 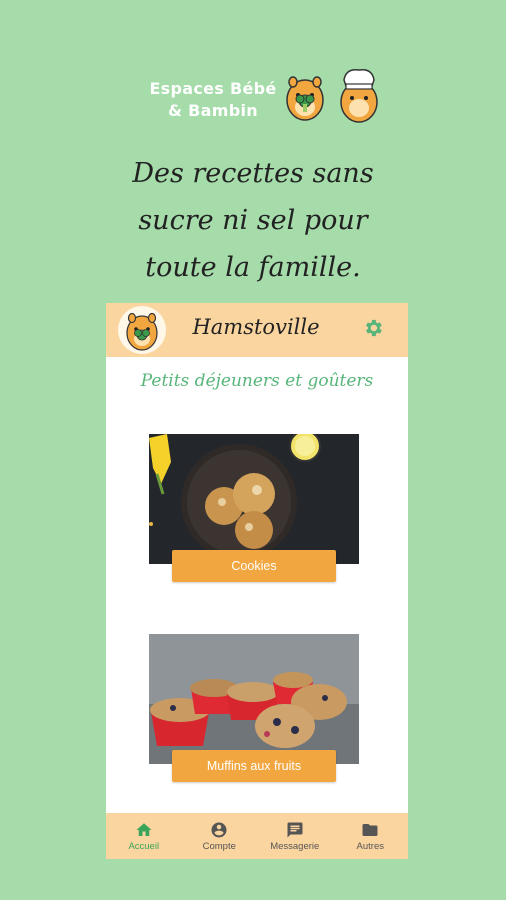 What do you see at coordinates (253, 267) in the screenshot?
I see `tagline-line-3: toute la famille.` at bounding box center [253, 267].